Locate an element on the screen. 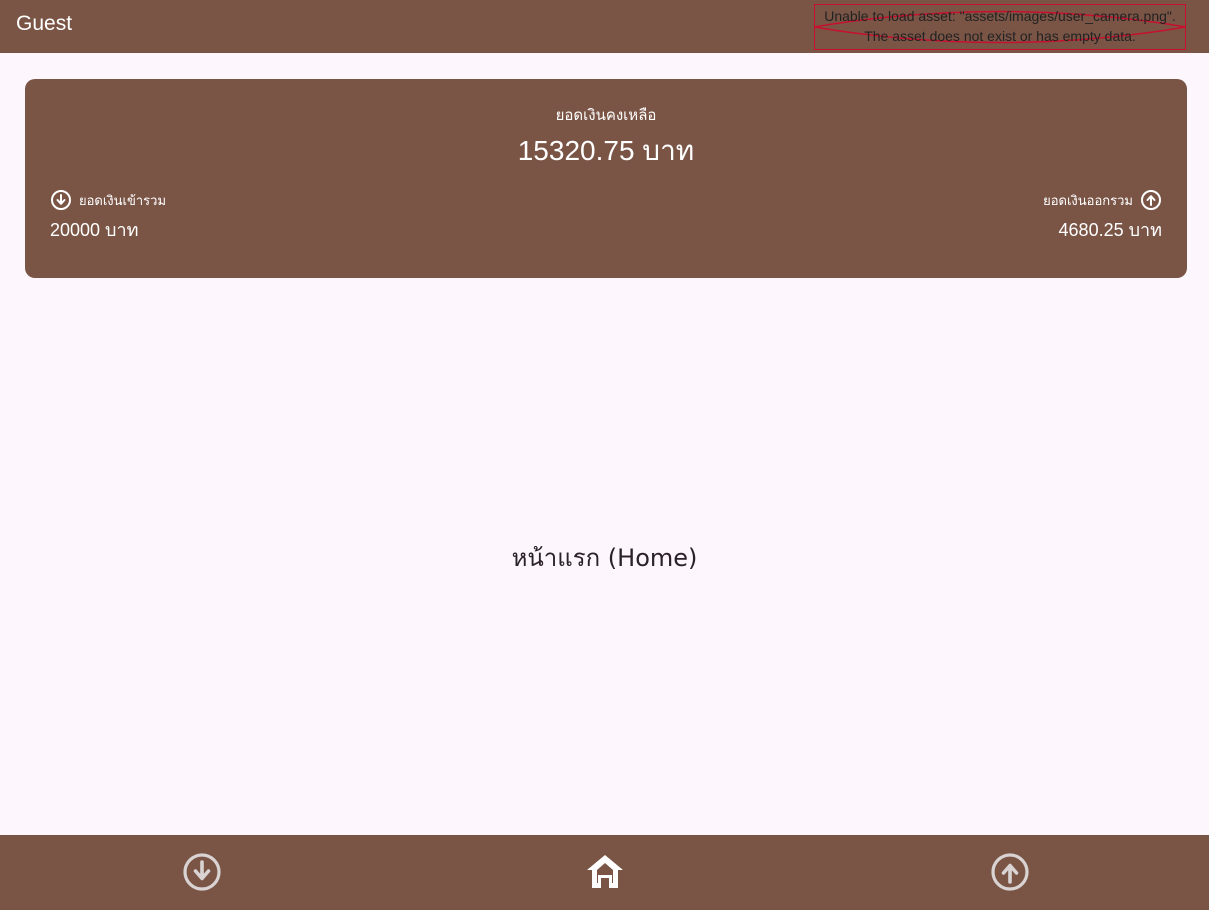 Image resolution: width=1209 pixels, height=910 pixels. total-expense-label: ยอดเงินออกรวม is located at coordinates (1088, 201).